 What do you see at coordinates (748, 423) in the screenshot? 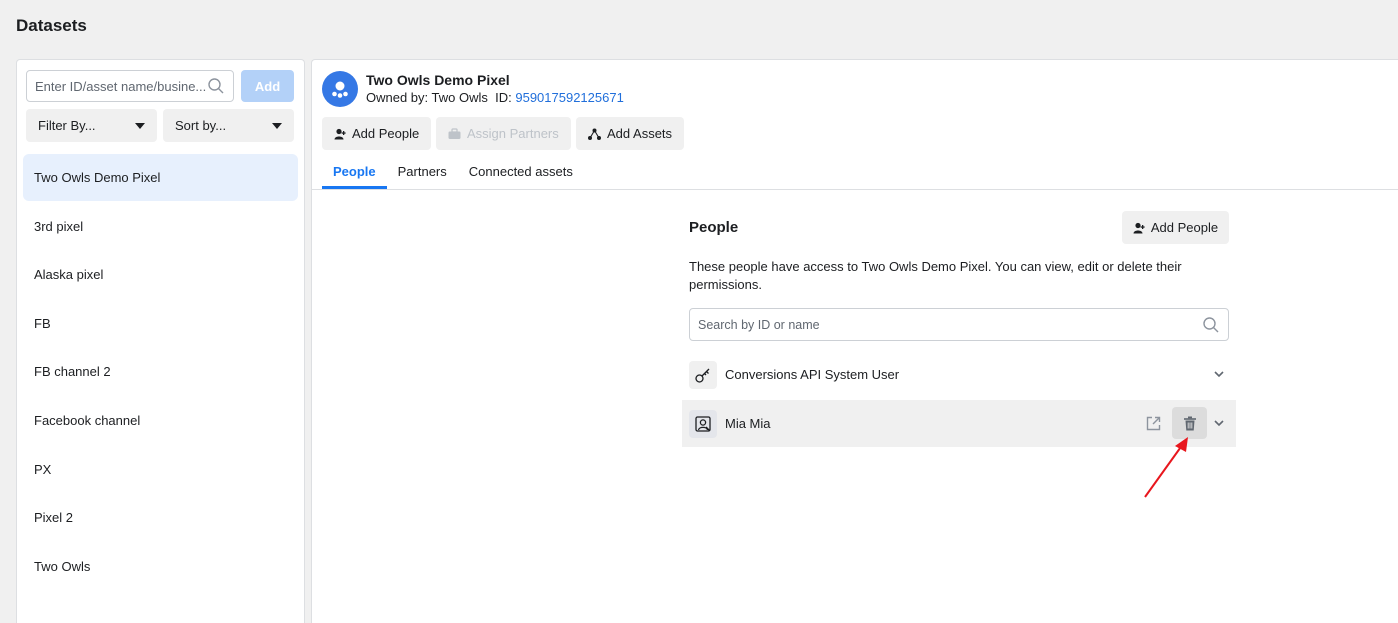
I see `person-name: Mia Mia` at bounding box center [748, 423].